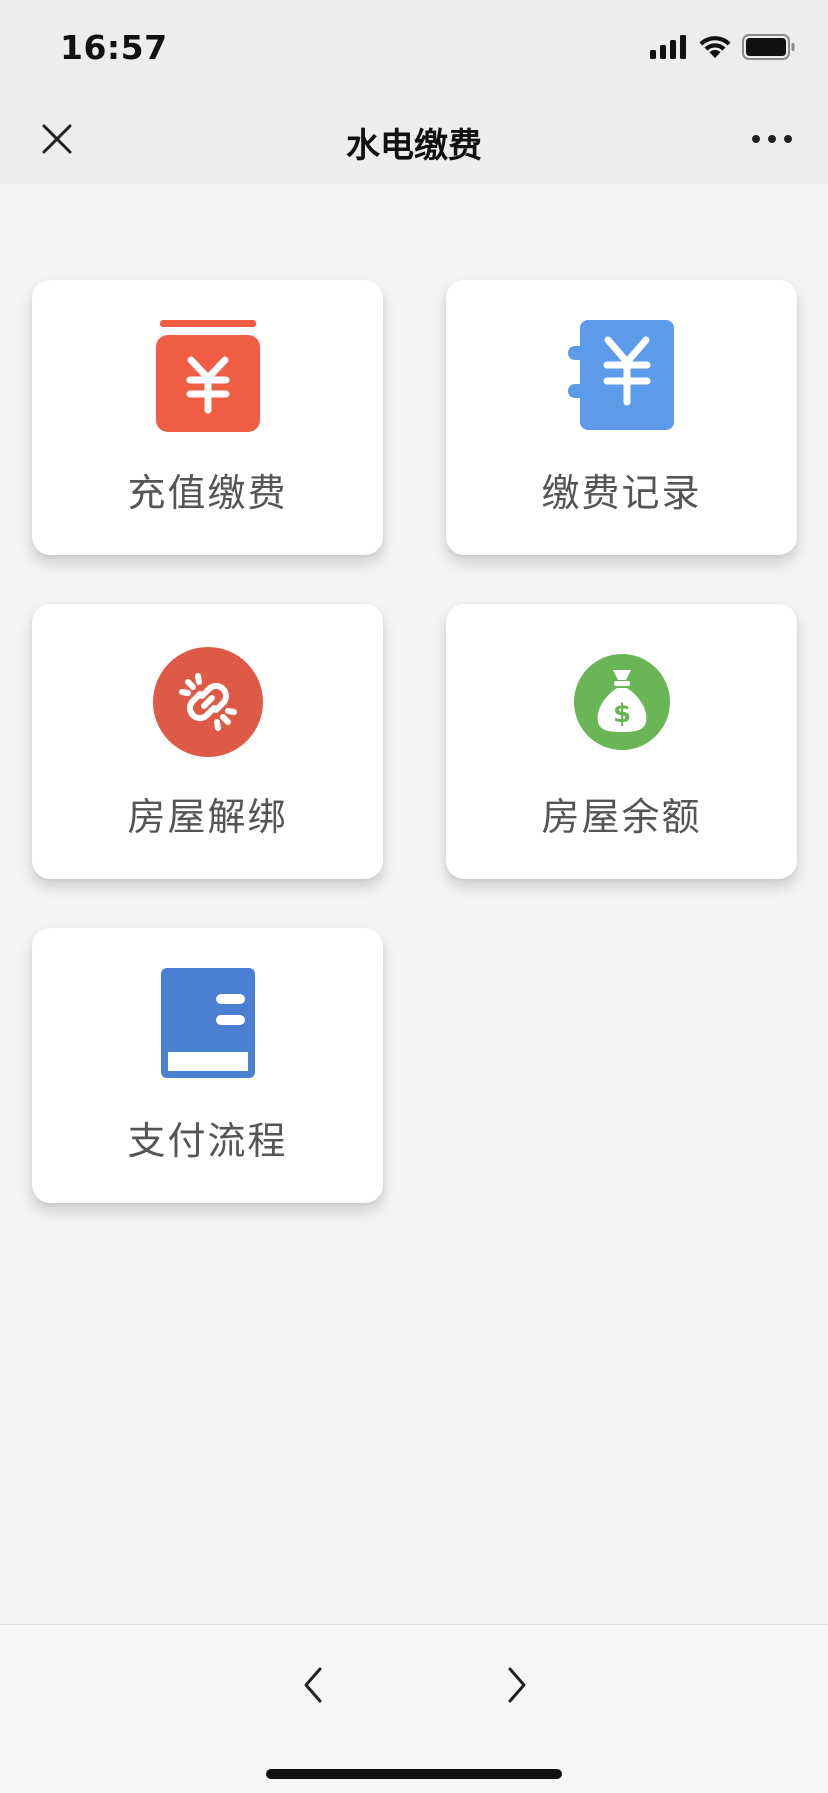 The width and height of the screenshot is (828, 1793). I want to click on card-payment-record: 缴费记录, so click(621, 417).